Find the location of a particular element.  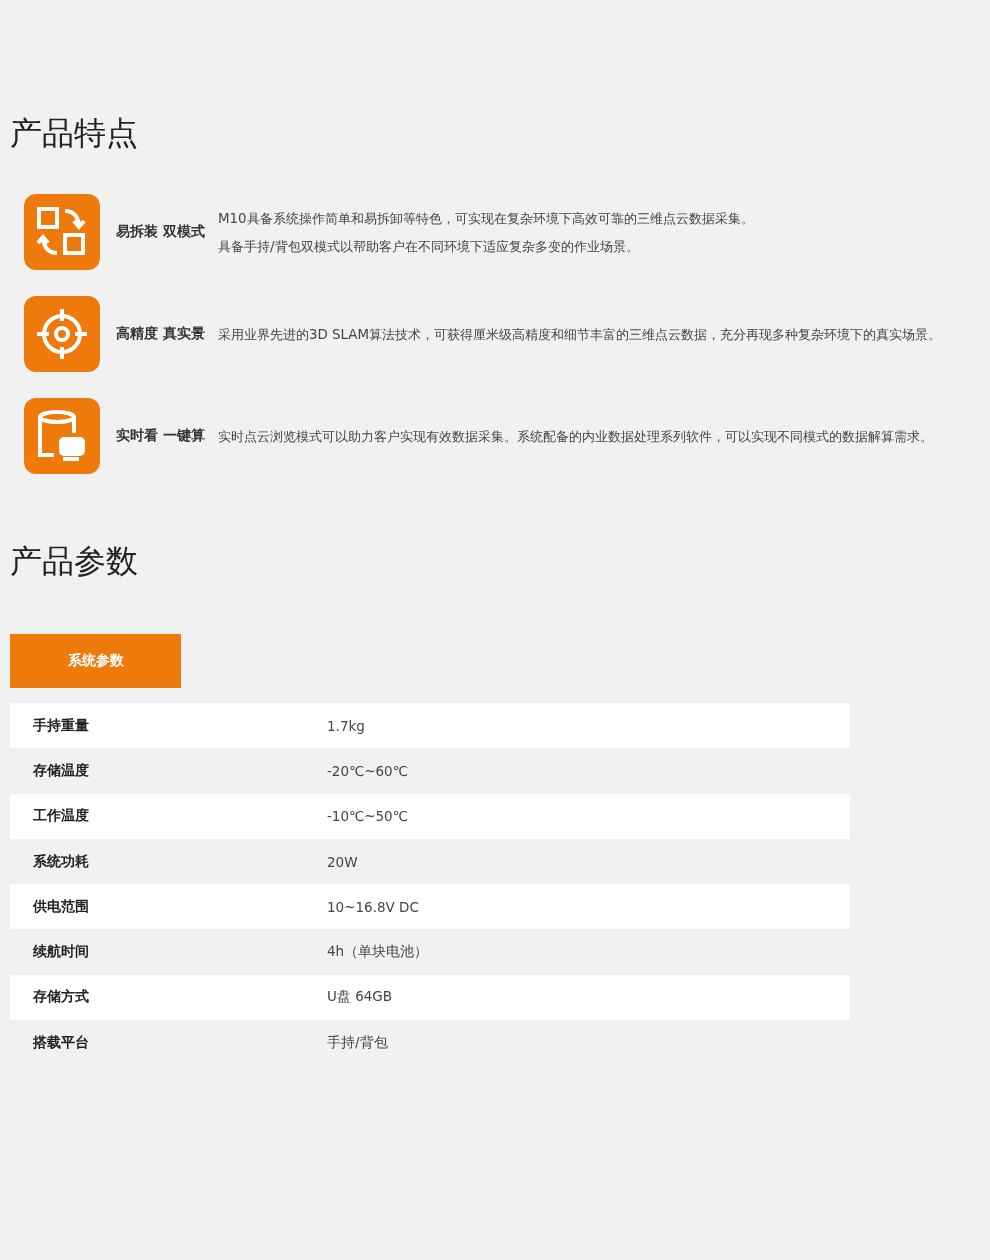

spec-value: -20℃~60℃ is located at coordinates (367, 770).